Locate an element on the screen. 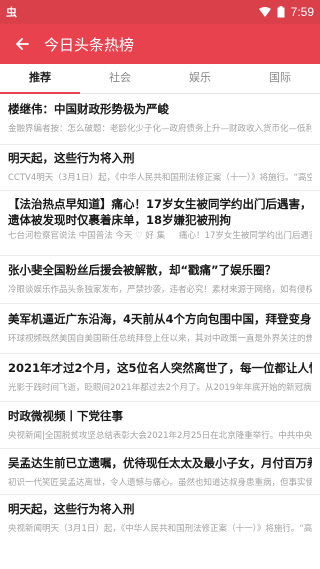  article-title: 楼继伟：中国财政形势极为严峻 is located at coordinates (88, 109).